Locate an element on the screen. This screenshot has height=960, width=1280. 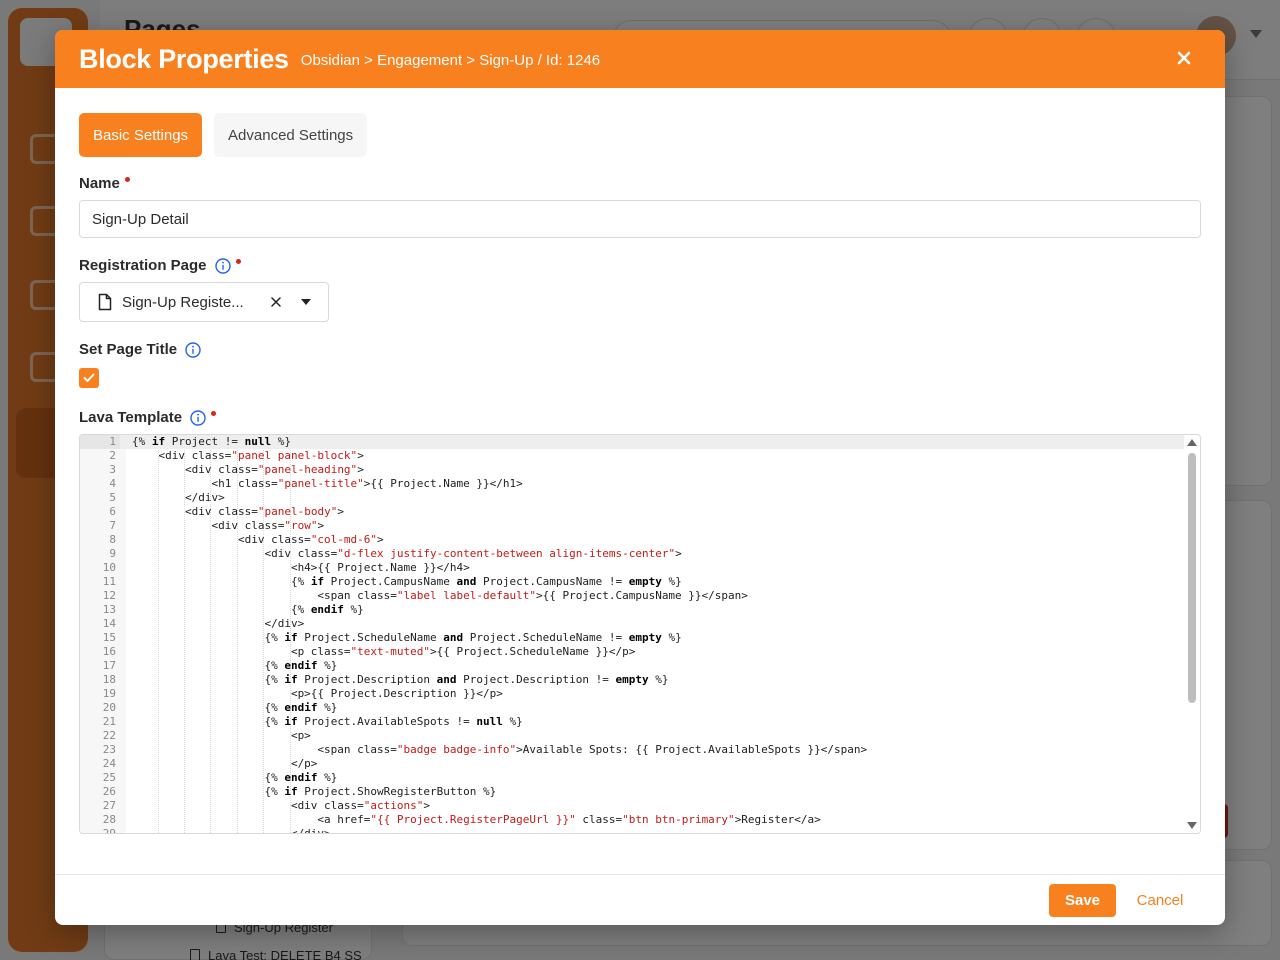
code-line: 24 </p> is located at coordinates (633, 764).